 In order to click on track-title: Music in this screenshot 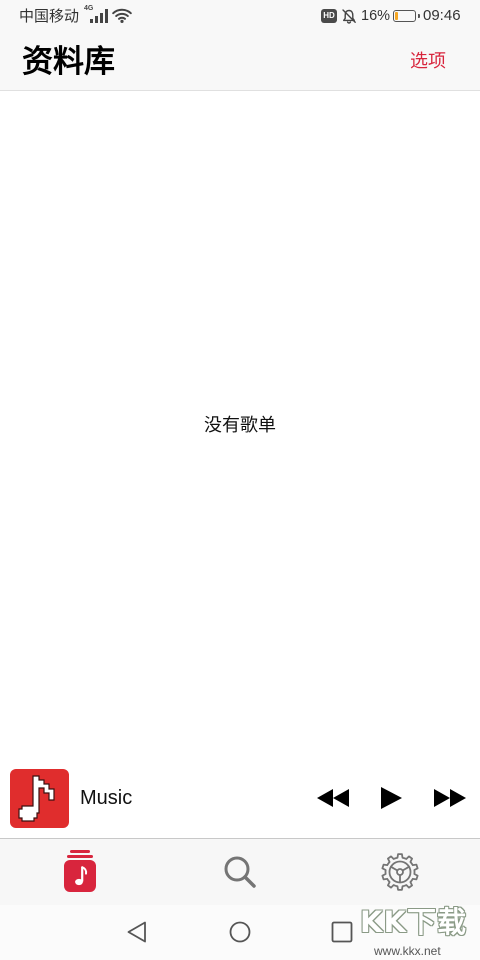, I will do `click(106, 798)`.